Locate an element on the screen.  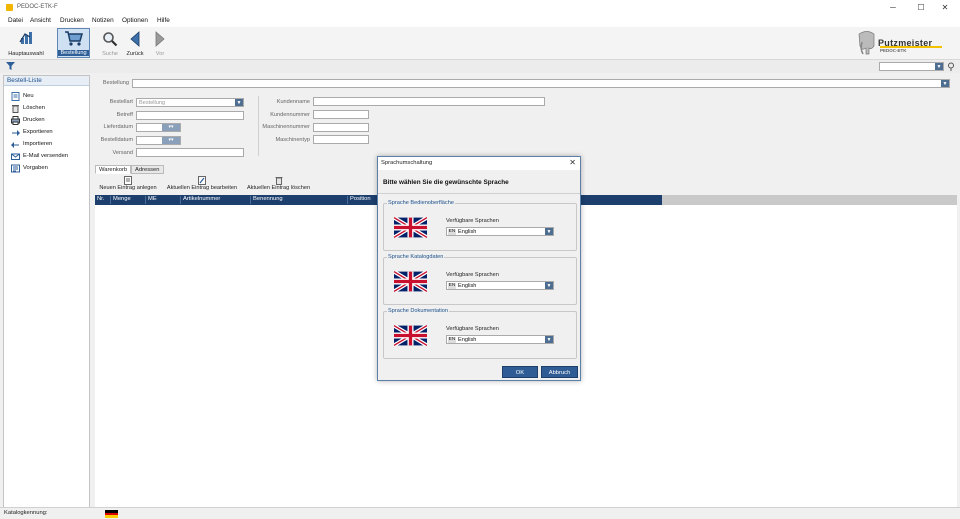
column-header-me: ME is located at coordinates (162, 200).